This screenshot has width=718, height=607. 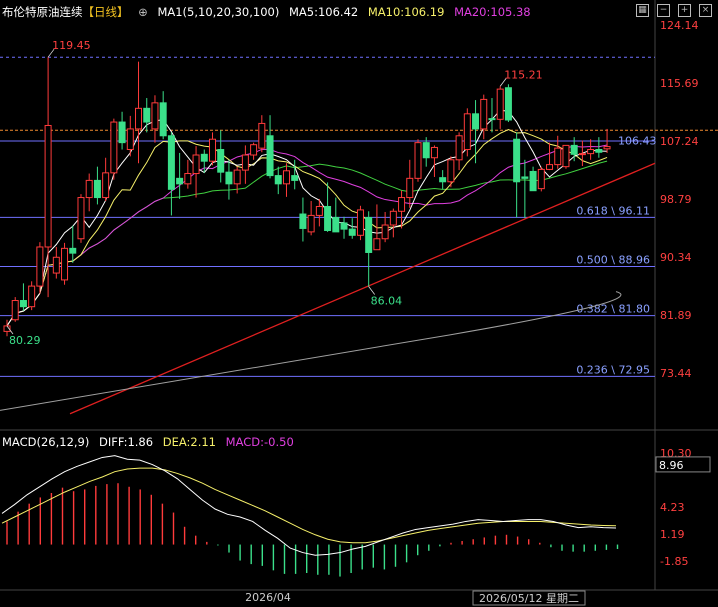 What do you see at coordinates (71, 45) in the screenshot?
I see `price-annotation: 119.45` at bounding box center [71, 45].